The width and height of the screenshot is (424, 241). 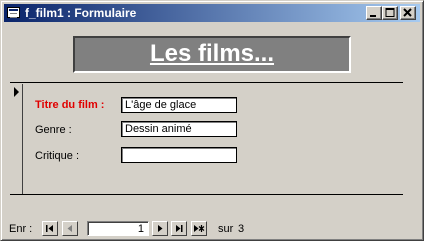 I want to click on new-record-icon, so click(x=199, y=228).